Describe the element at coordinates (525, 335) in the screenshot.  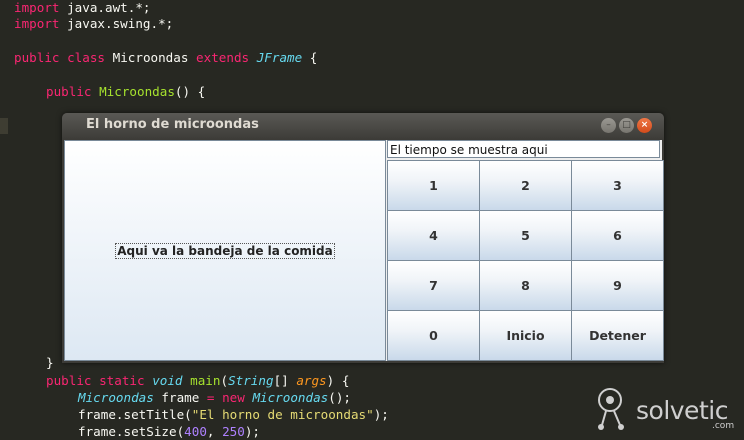
I see `start-button: Inicio` at that location.